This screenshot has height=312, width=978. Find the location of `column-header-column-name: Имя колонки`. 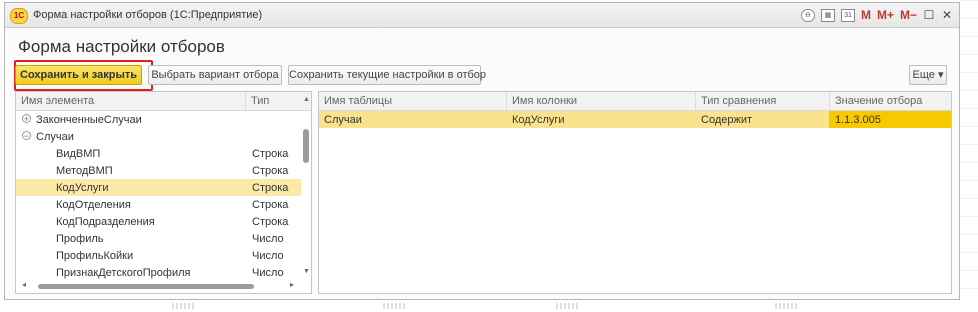

column-header-column-name: Имя колонки is located at coordinates (544, 101).